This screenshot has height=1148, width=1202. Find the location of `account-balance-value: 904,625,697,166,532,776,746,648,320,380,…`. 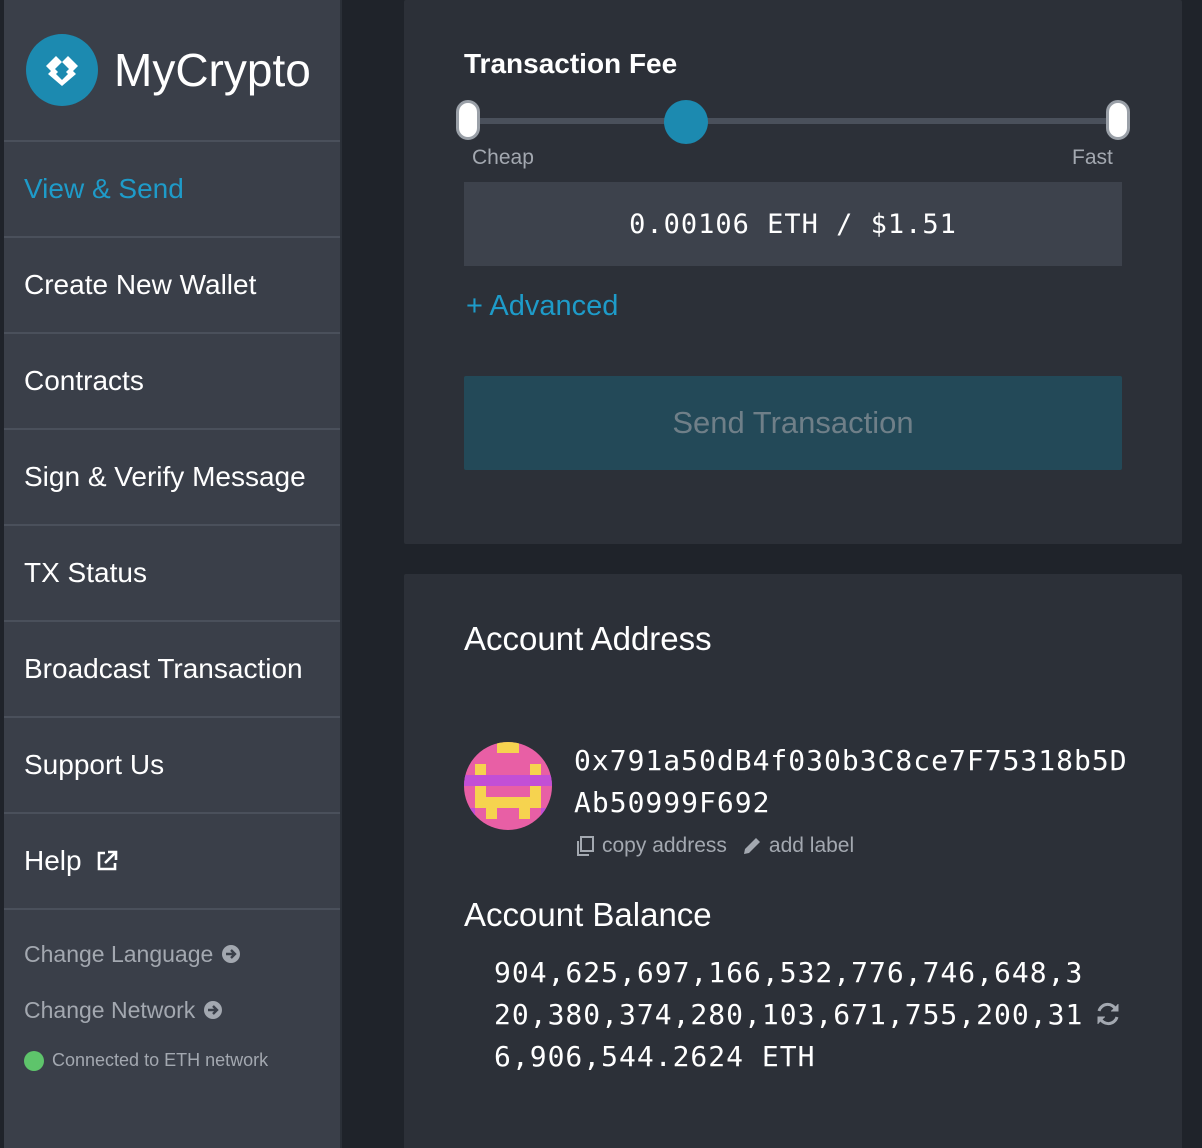

account-balance-value: 904,625,697,166,532,776,746,648,320,380,… is located at coordinates (789, 1014).